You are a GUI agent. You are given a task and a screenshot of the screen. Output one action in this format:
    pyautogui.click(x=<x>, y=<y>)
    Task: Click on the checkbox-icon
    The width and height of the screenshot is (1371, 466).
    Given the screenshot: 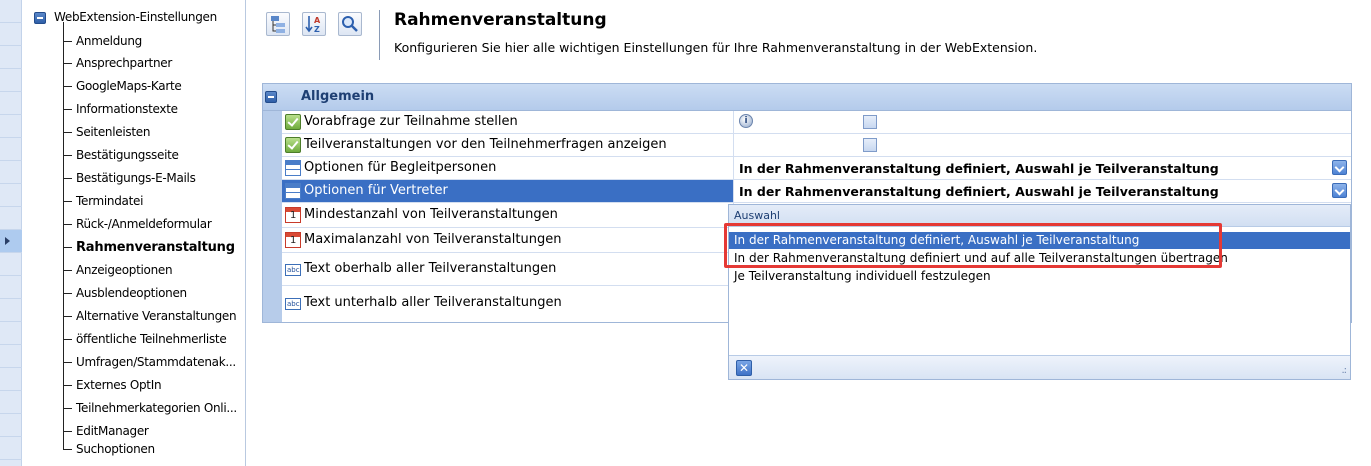 What is the action you would take?
    pyautogui.click(x=293, y=145)
    